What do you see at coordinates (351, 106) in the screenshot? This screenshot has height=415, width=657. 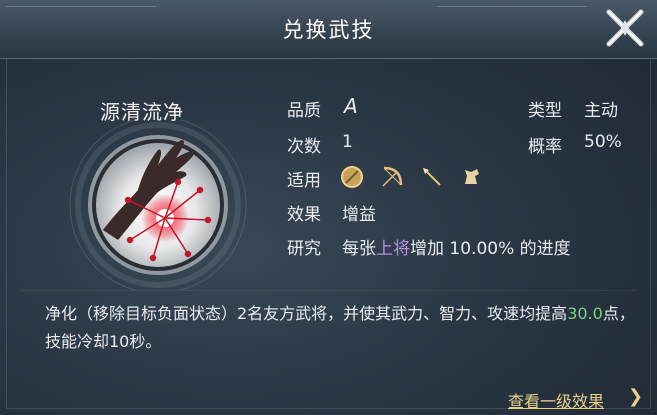 I see `quality-value: A` at bounding box center [351, 106].